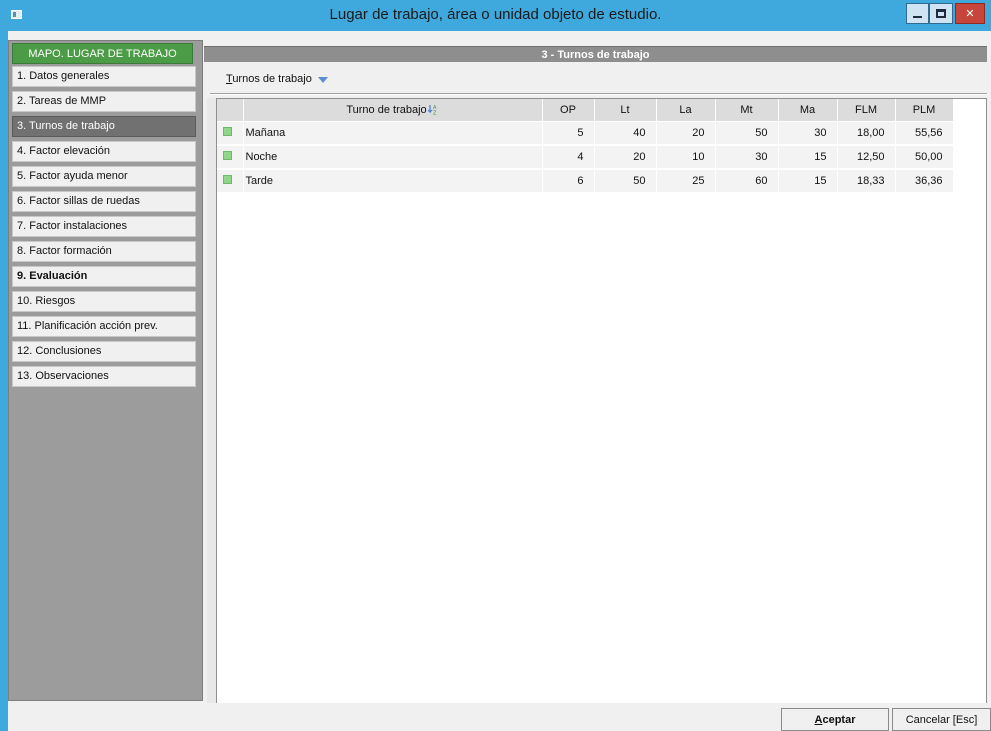  I want to click on cell-mt: 60, so click(747, 181).